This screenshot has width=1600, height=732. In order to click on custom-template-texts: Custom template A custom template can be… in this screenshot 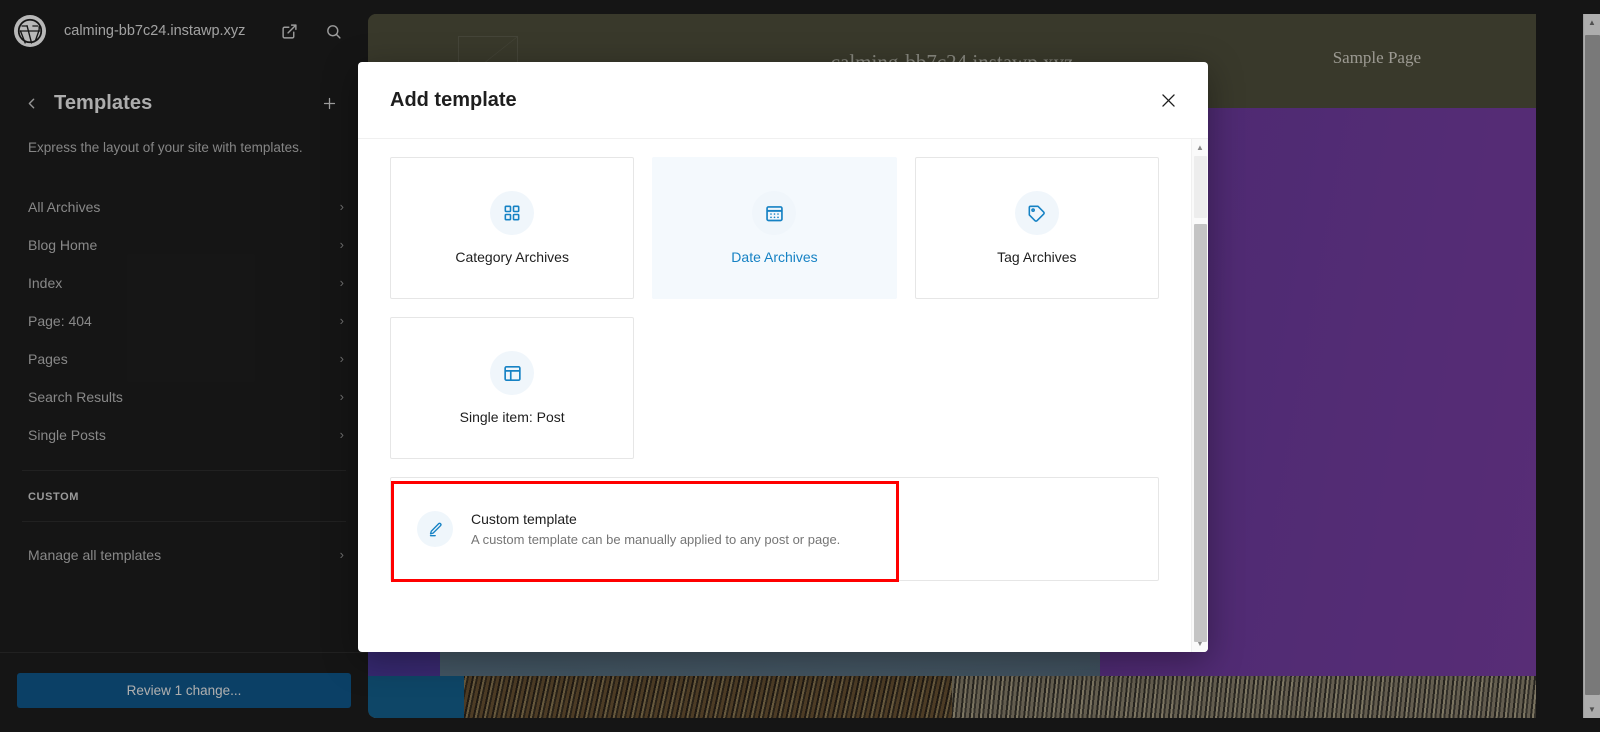, I will do `click(655, 529)`.